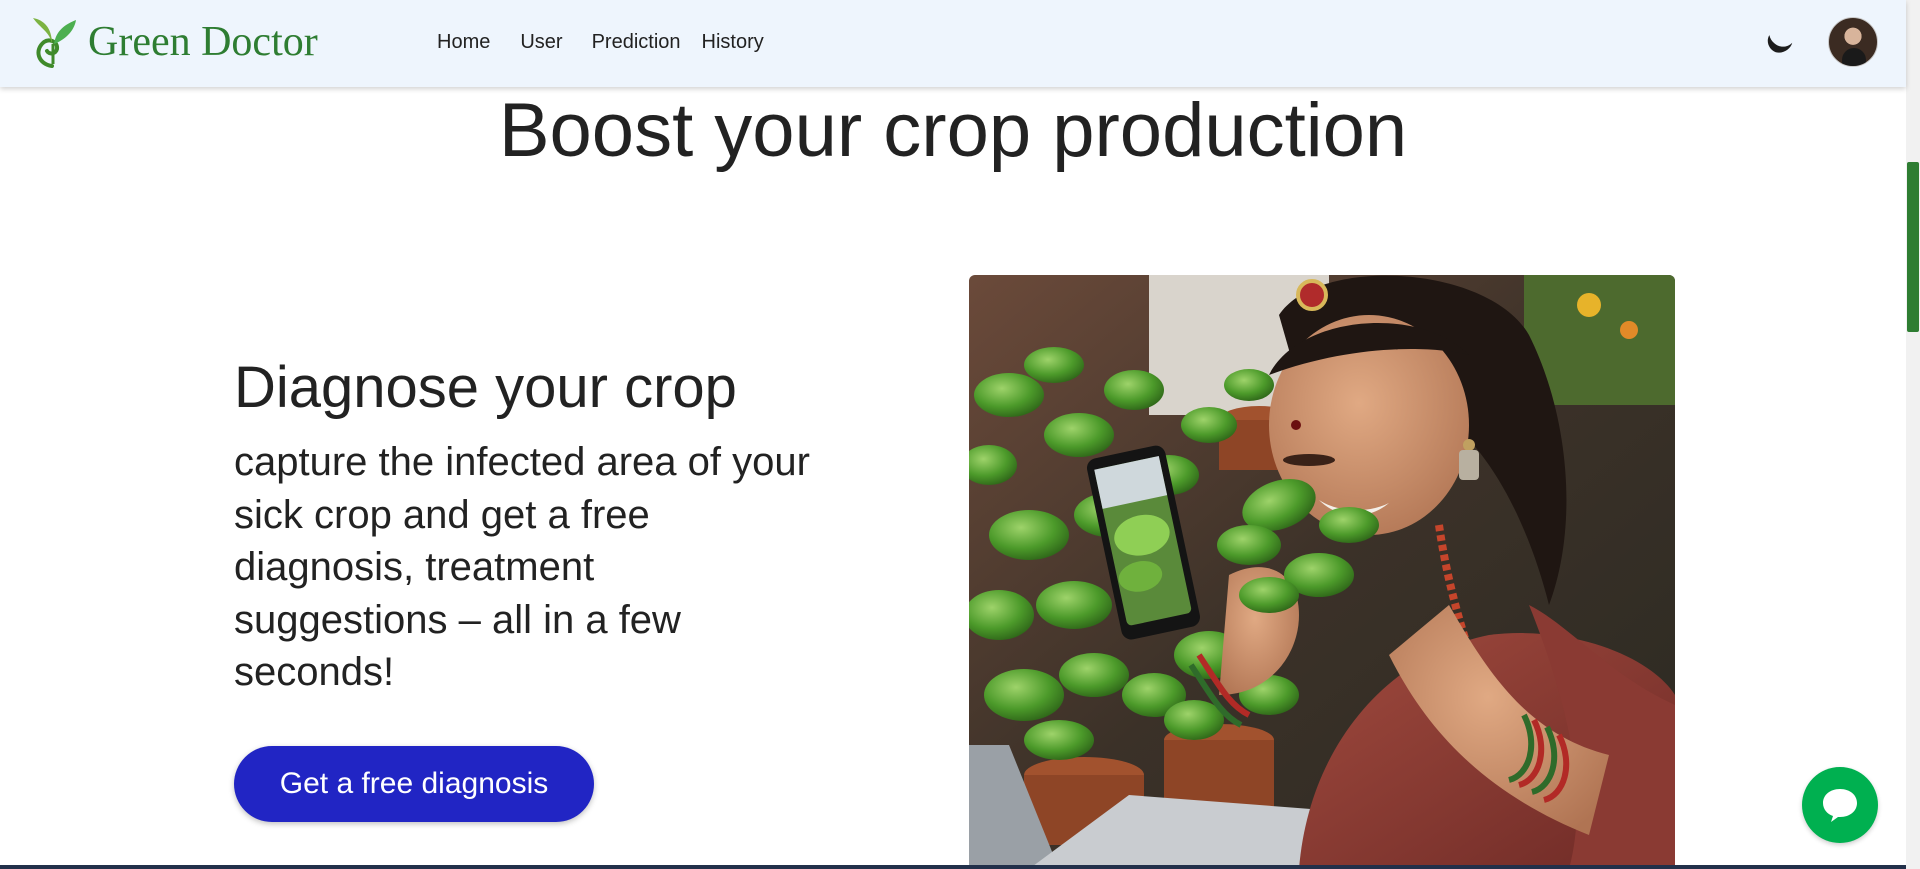 The image size is (1920, 869). Describe the element at coordinates (953, 130) in the screenshot. I see `hero-title: Boost your crop production` at that location.